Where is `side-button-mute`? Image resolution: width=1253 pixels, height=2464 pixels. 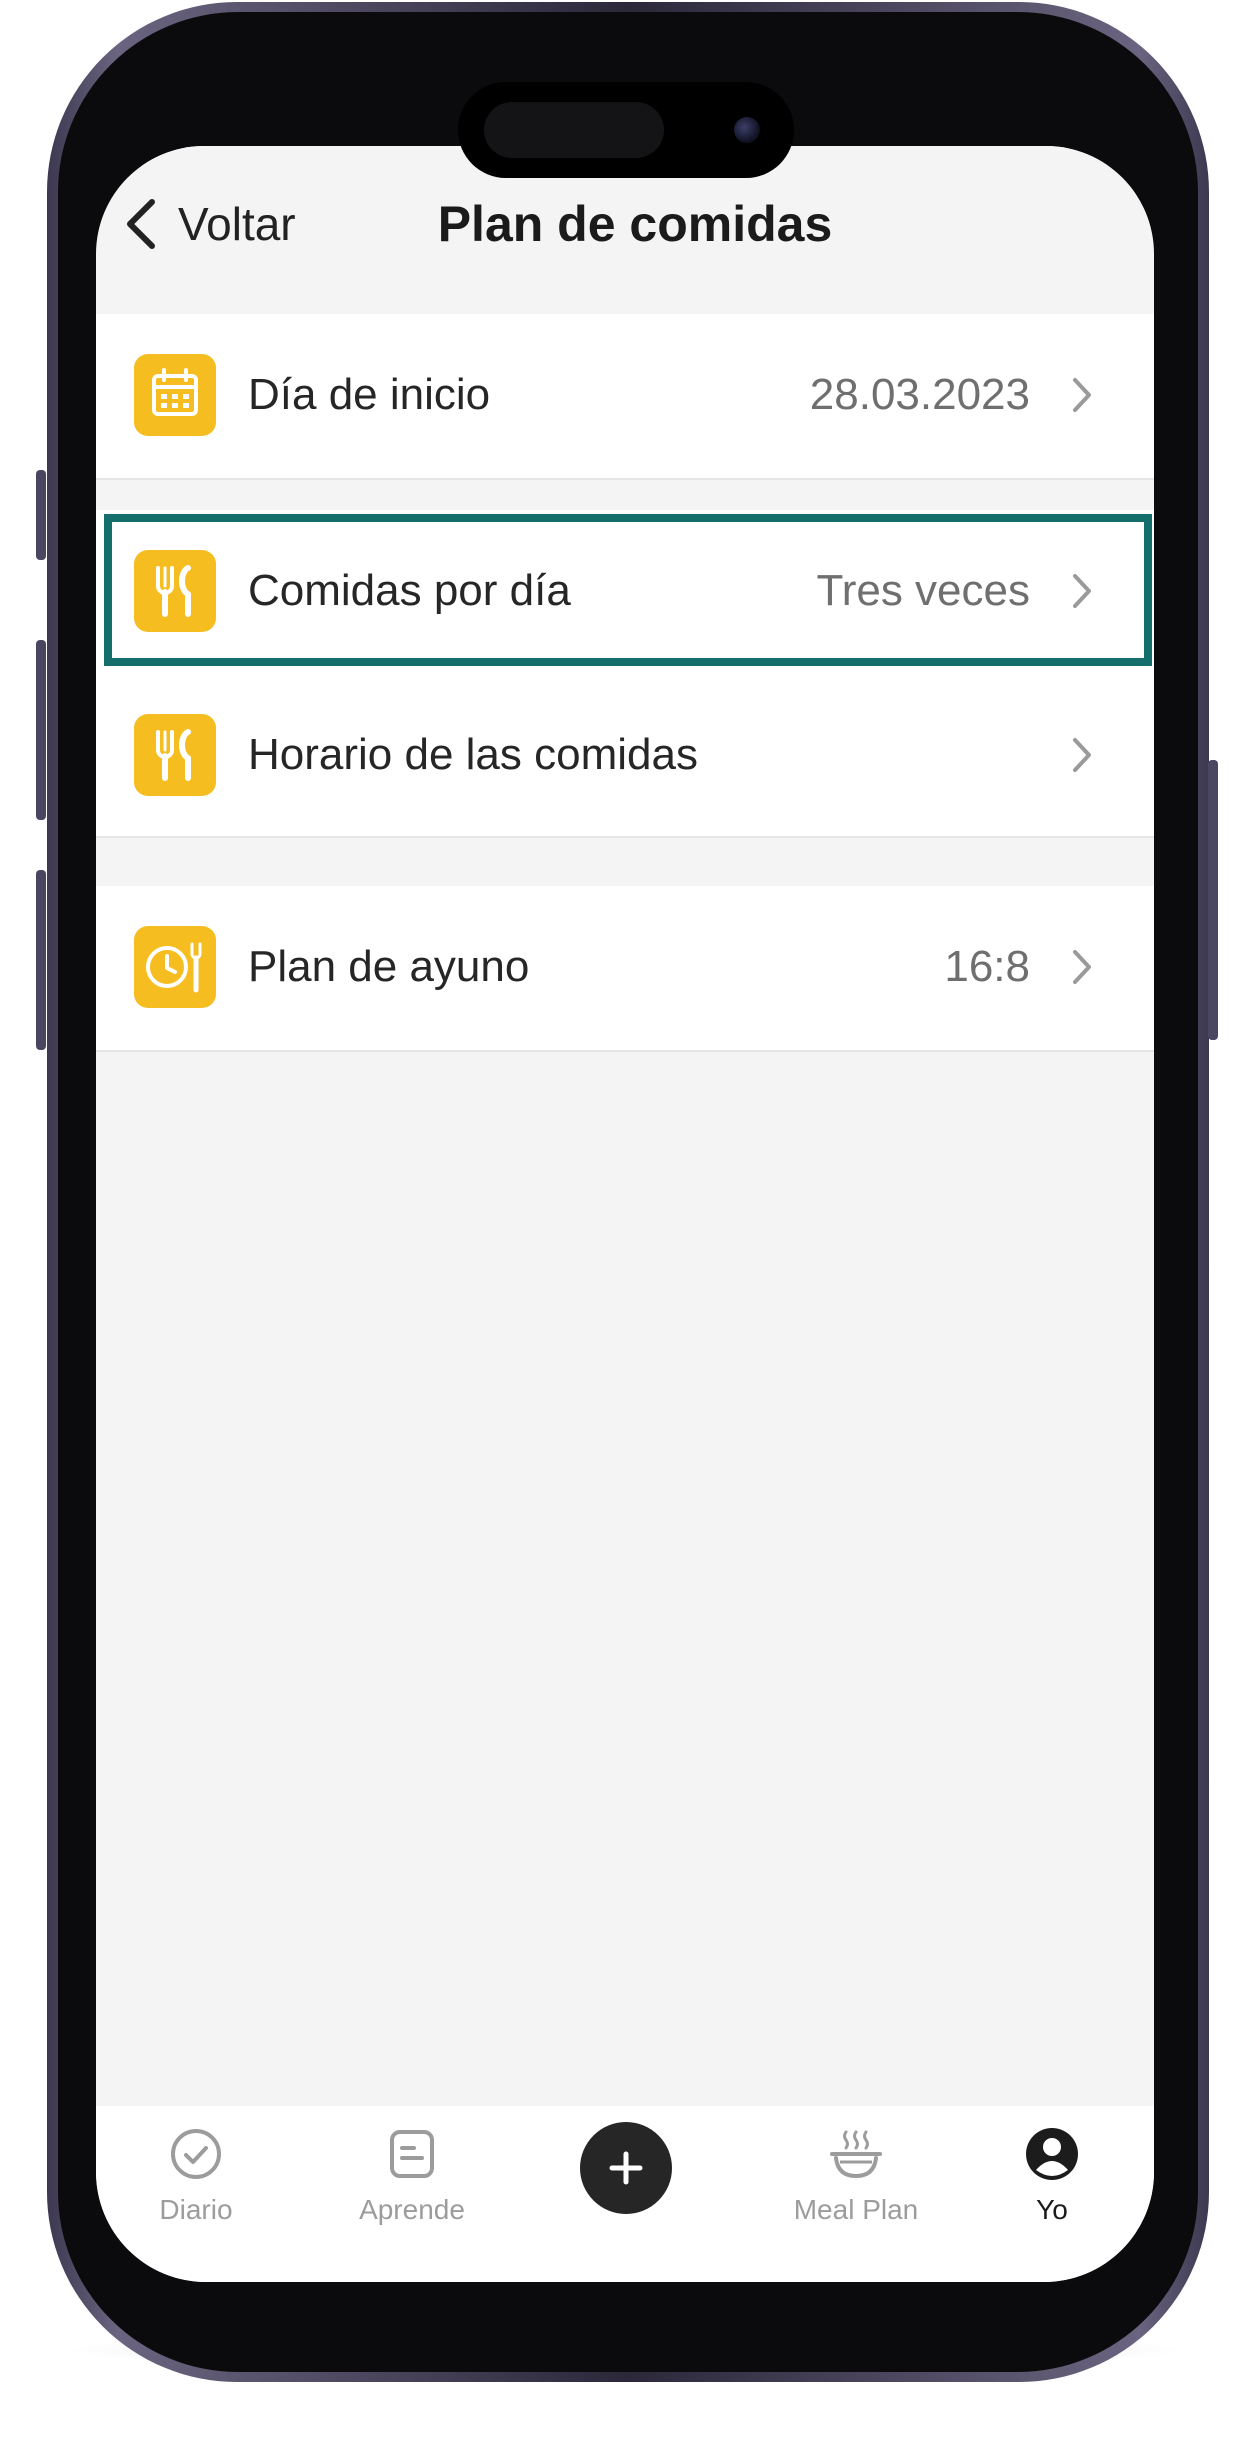
side-button-mute is located at coordinates (41, 515).